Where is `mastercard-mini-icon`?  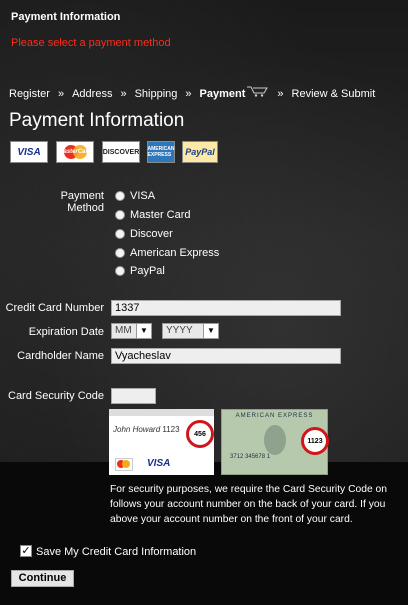 mastercard-mini-icon is located at coordinates (124, 464).